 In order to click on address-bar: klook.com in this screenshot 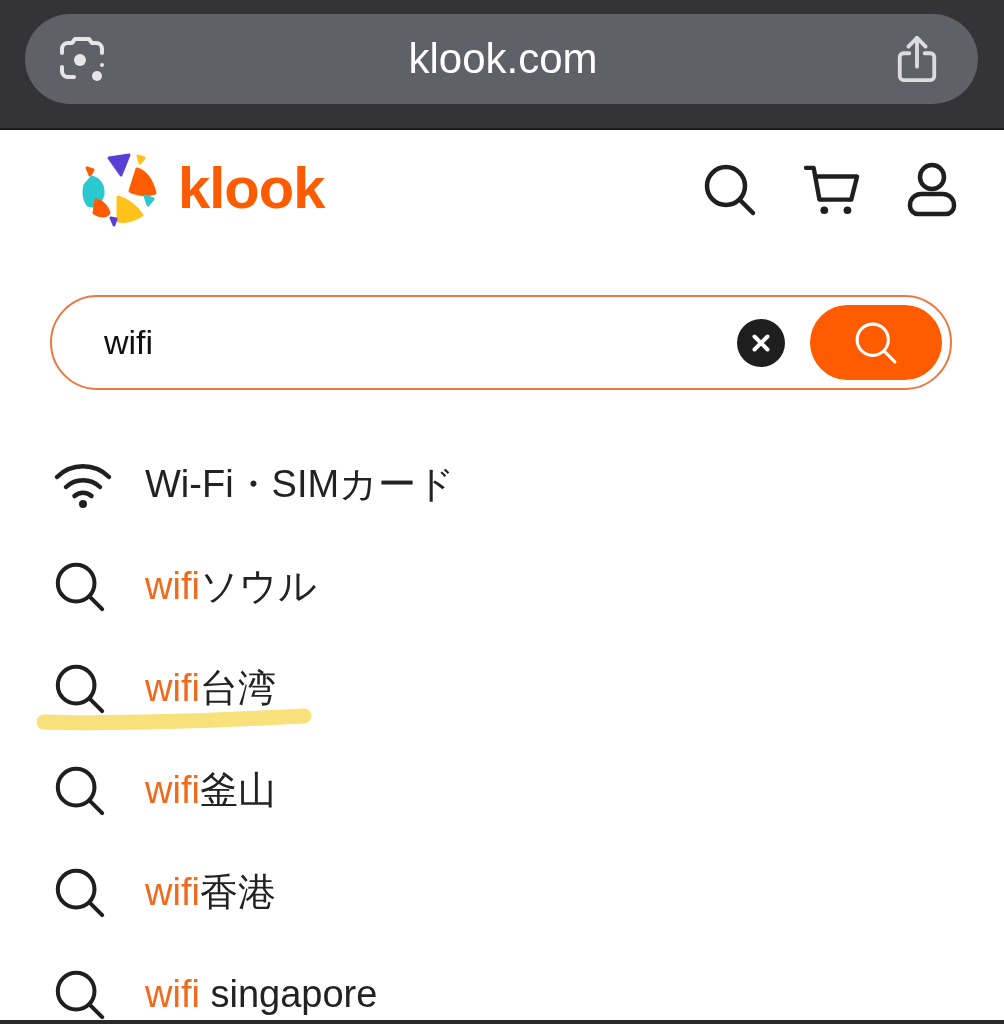, I will do `click(501, 59)`.